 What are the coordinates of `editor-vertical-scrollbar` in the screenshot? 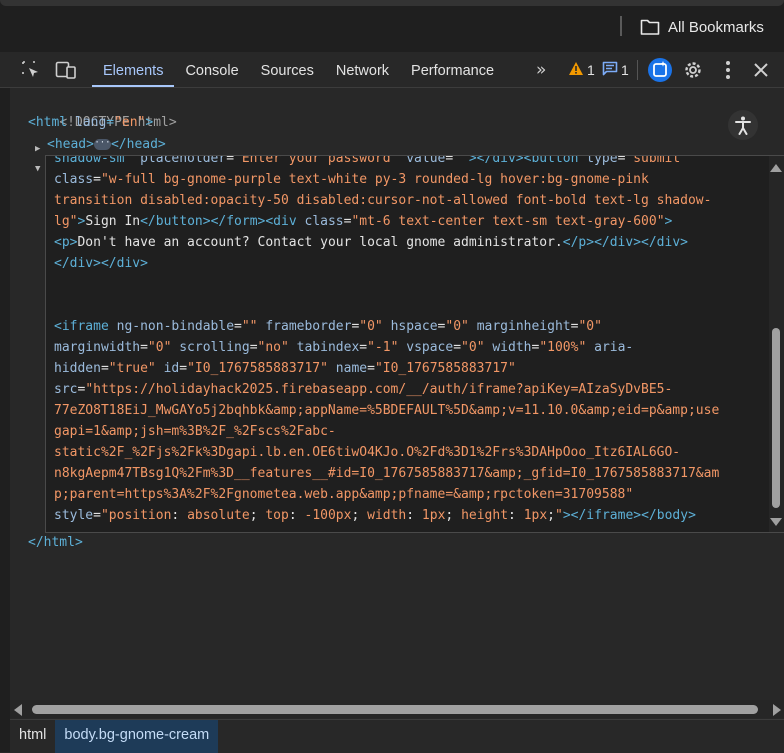 It's located at (776, 344).